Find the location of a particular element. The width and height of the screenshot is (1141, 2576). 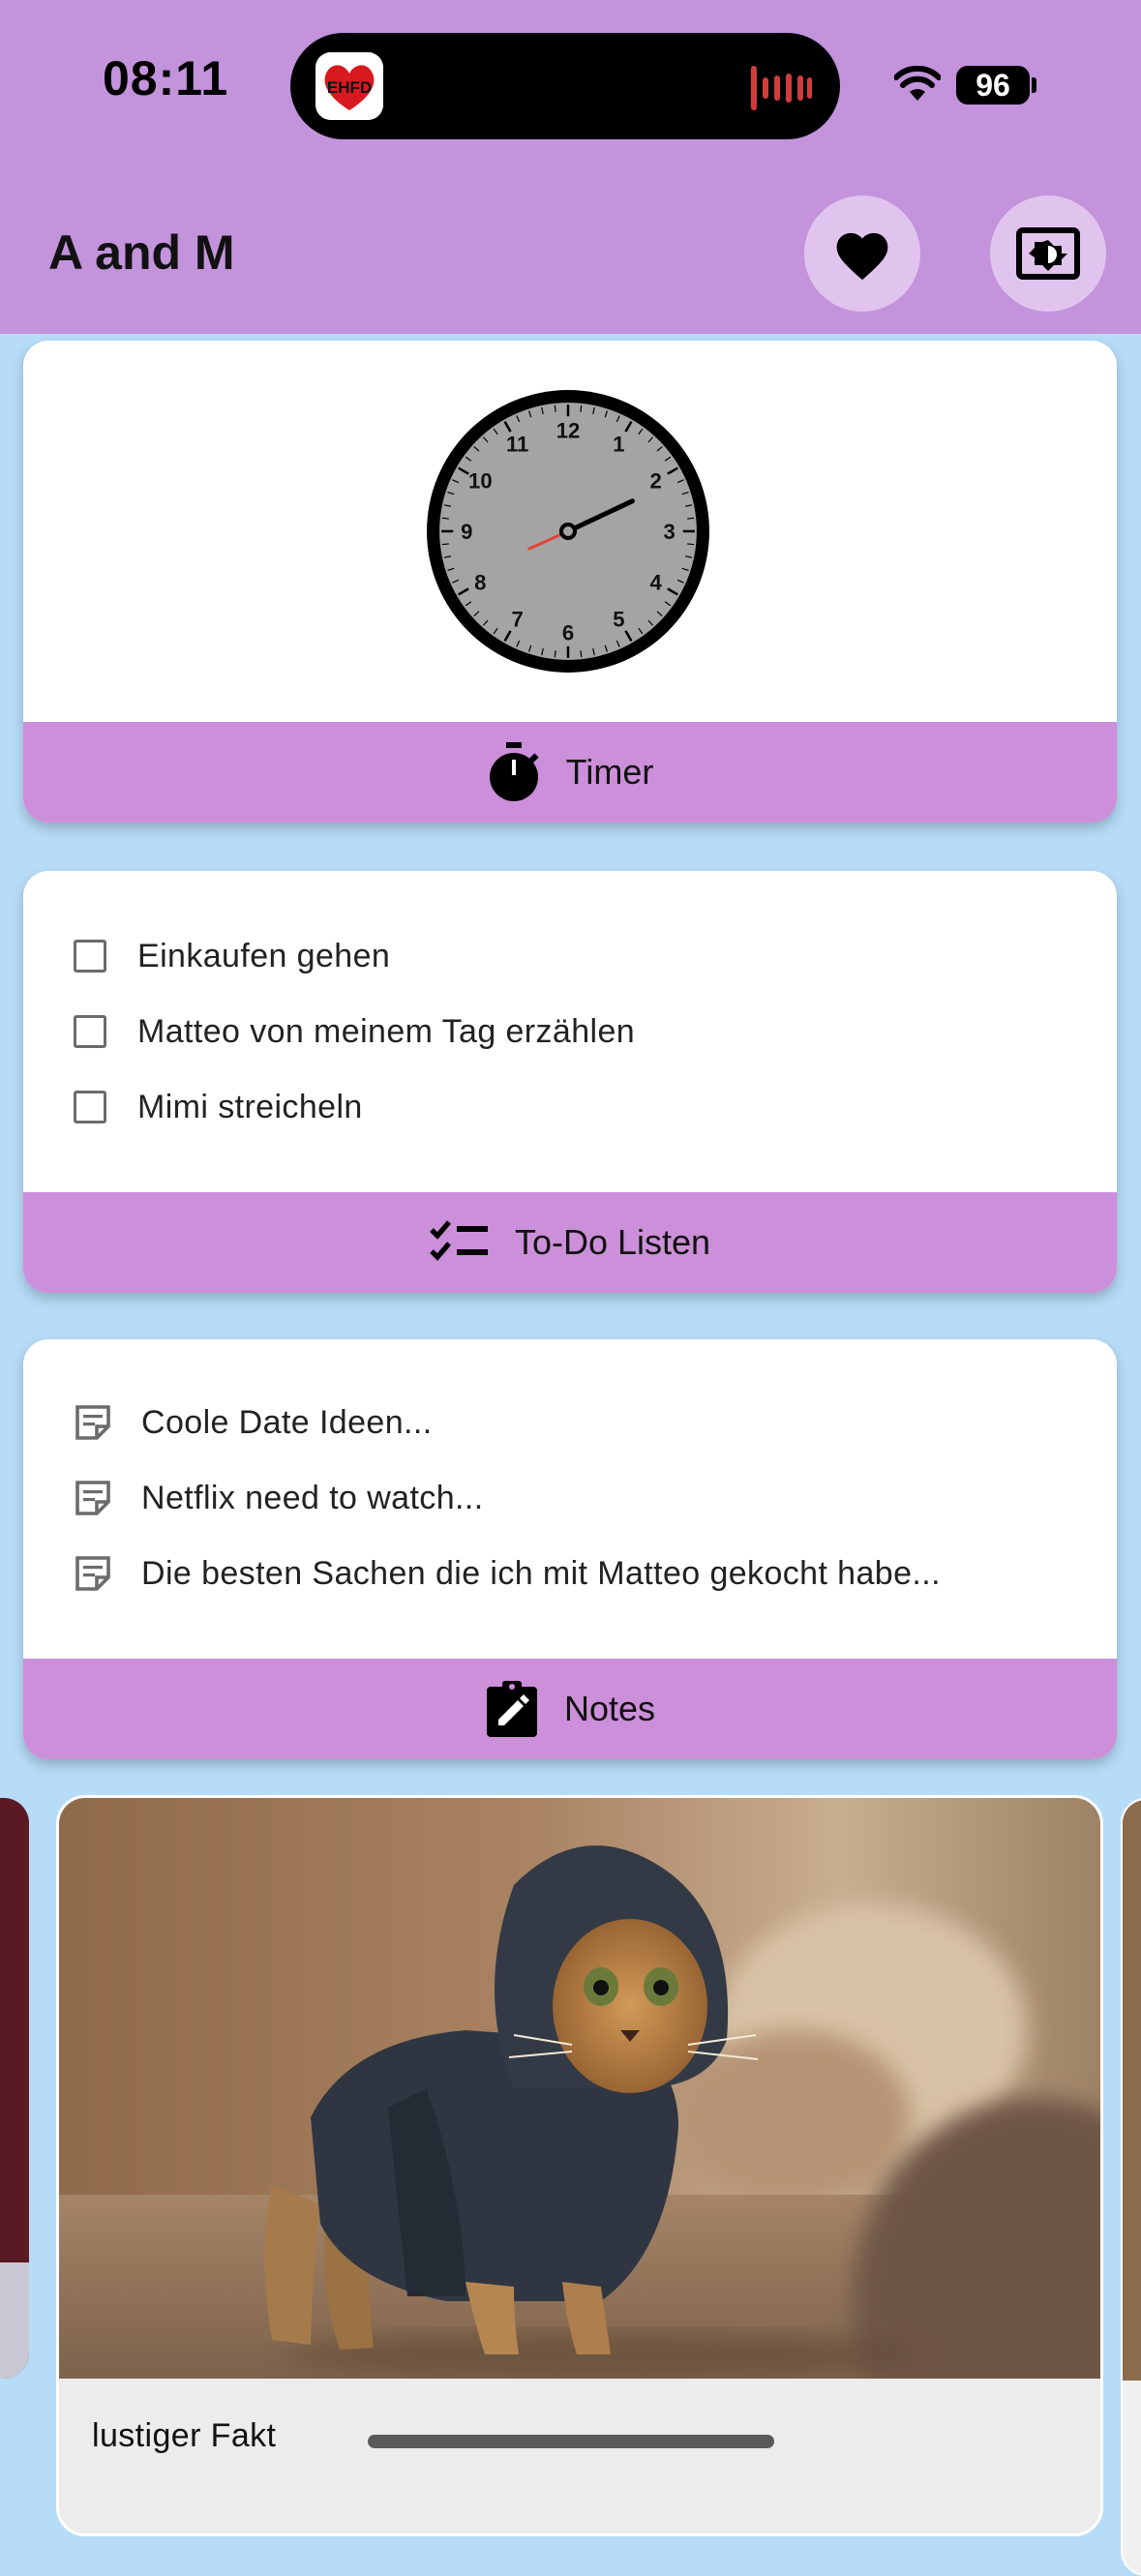

checklist-icon is located at coordinates (459, 1240).